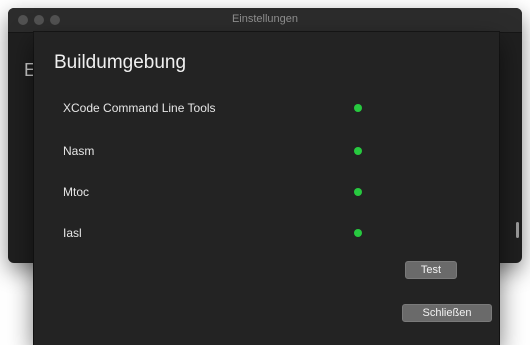 This screenshot has width=530, height=345. Describe the element at coordinates (431, 270) in the screenshot. I see `test-button: Test` at that location.